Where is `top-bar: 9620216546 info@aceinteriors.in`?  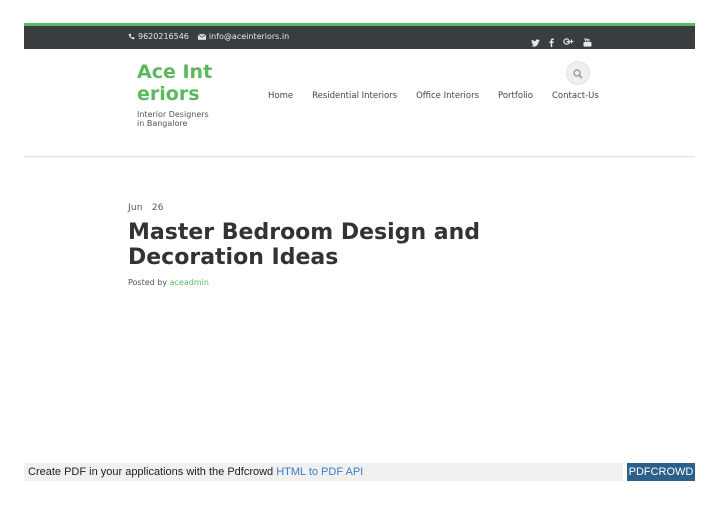
top-bar: 9620216546 info@aceinteriors.in is located at coordinates (359, 36).